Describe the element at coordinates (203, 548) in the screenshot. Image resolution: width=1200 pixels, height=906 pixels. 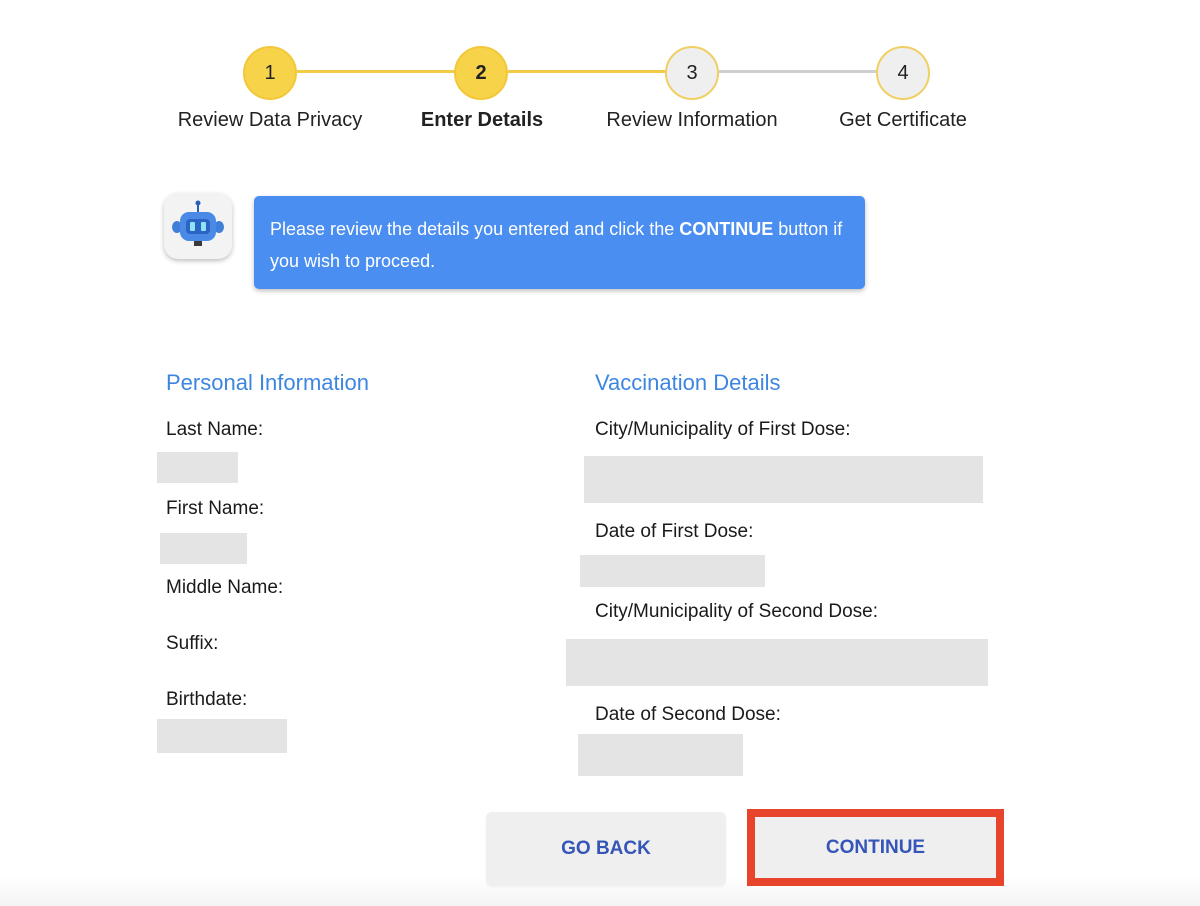
I see `first-name-value` at that location.